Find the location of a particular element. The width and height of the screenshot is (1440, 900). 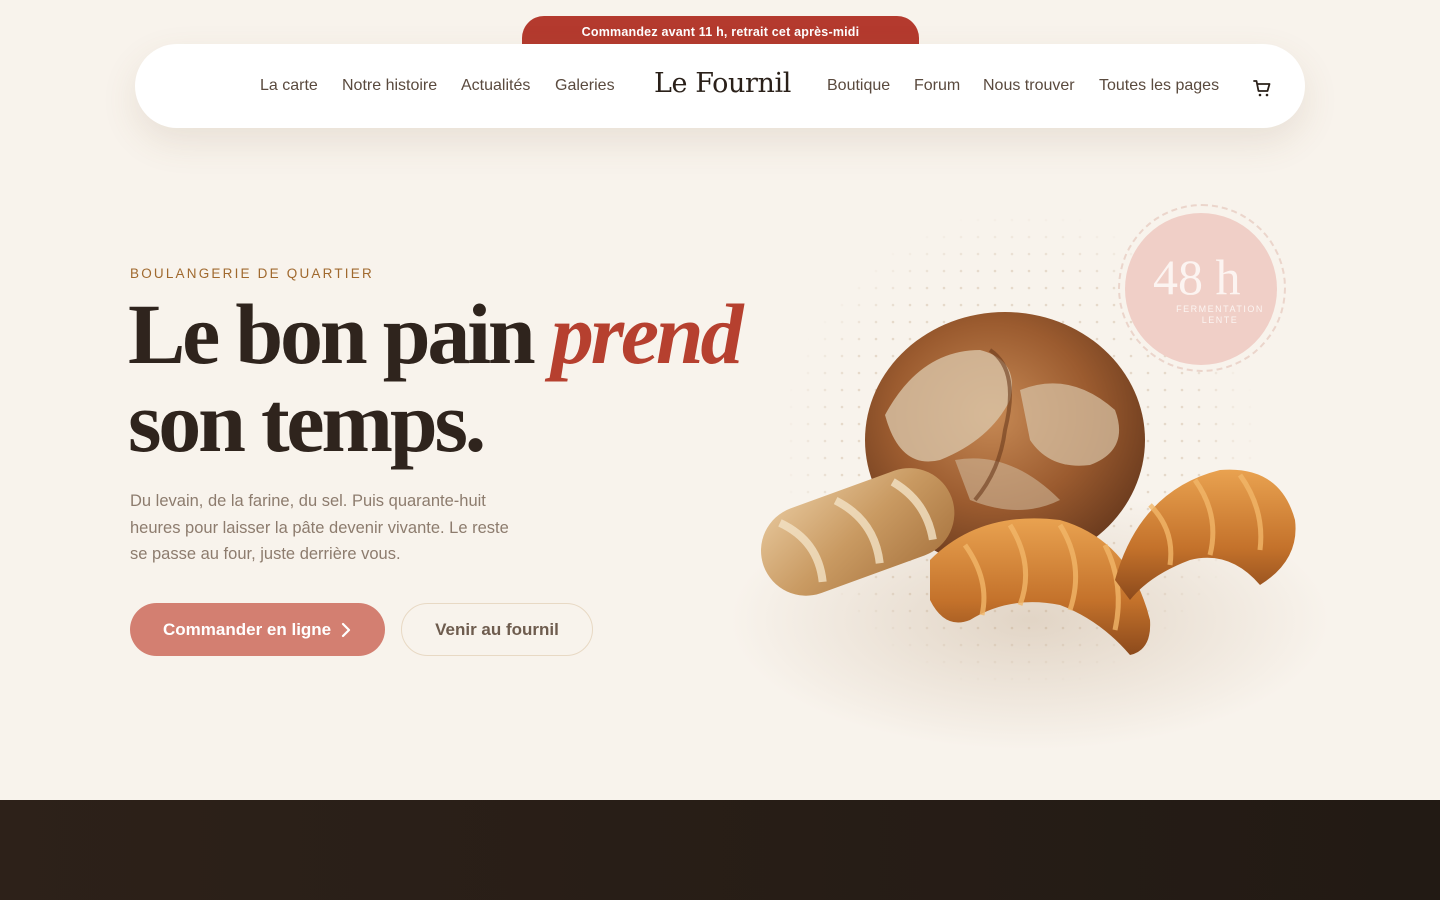

brand-logo: Le Fournil is located at coordinates (722, 83).